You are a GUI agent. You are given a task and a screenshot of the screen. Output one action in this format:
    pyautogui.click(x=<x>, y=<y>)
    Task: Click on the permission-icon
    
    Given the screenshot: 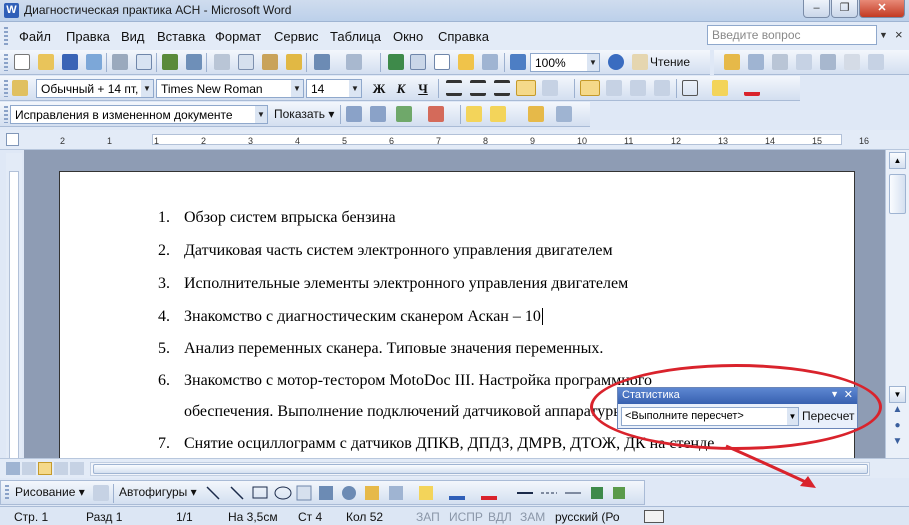 What is the action you would take?
    pyautogui.click(x=94, y=62)
    